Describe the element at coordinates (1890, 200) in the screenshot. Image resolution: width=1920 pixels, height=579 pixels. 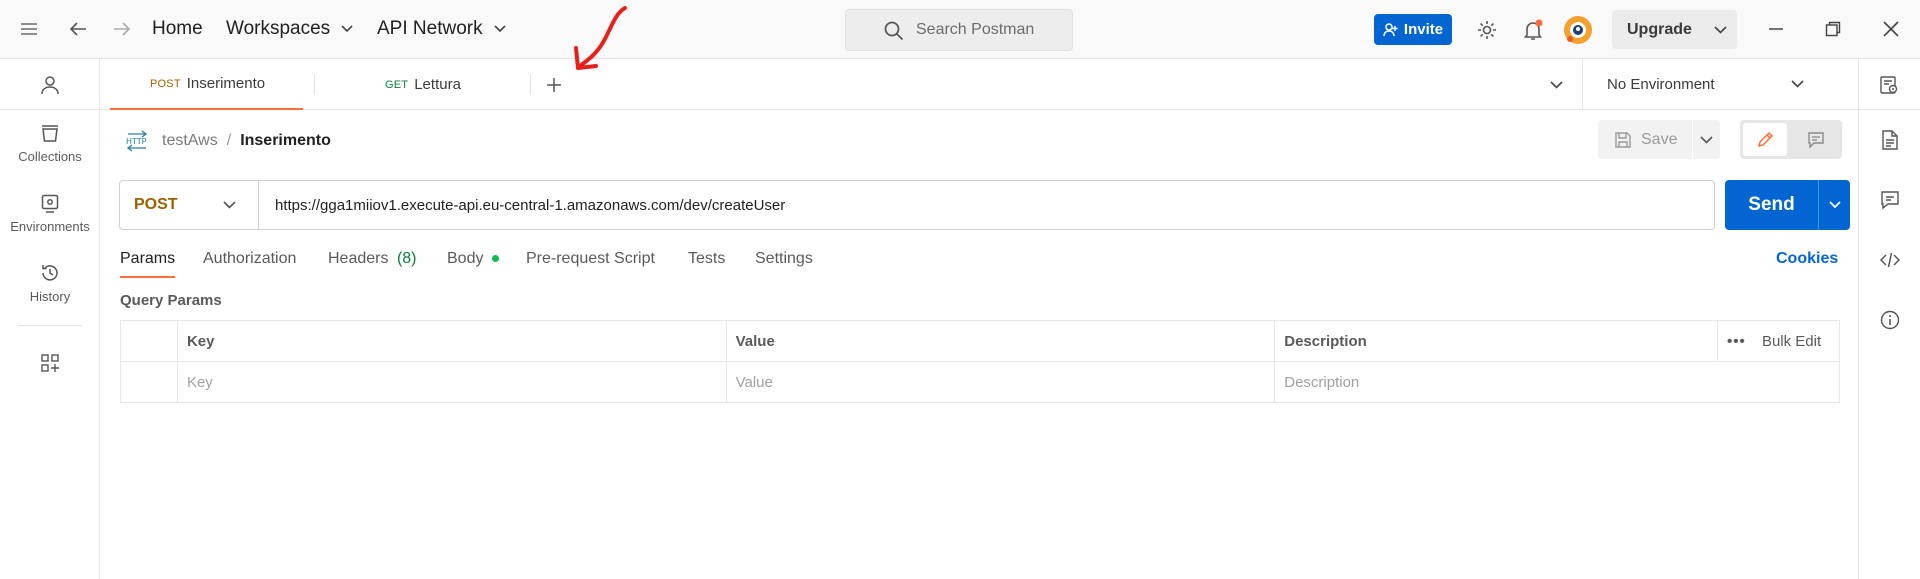
I see `comments-icon` at that location.